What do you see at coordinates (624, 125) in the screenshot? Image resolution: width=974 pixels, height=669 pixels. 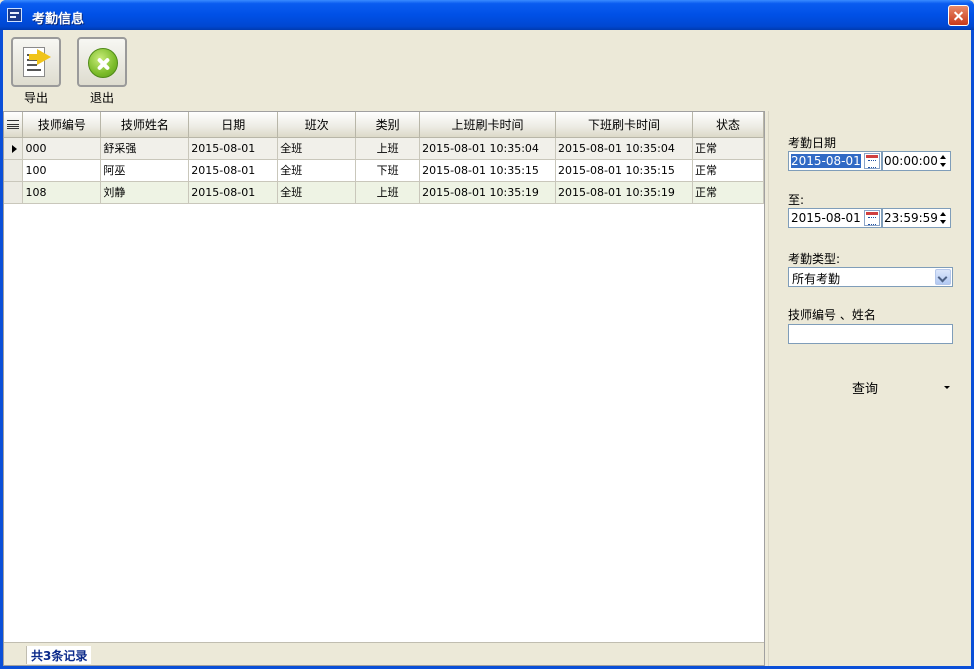 I see `column-header: 下班刷卡时间` at bounding box center [624, 125].